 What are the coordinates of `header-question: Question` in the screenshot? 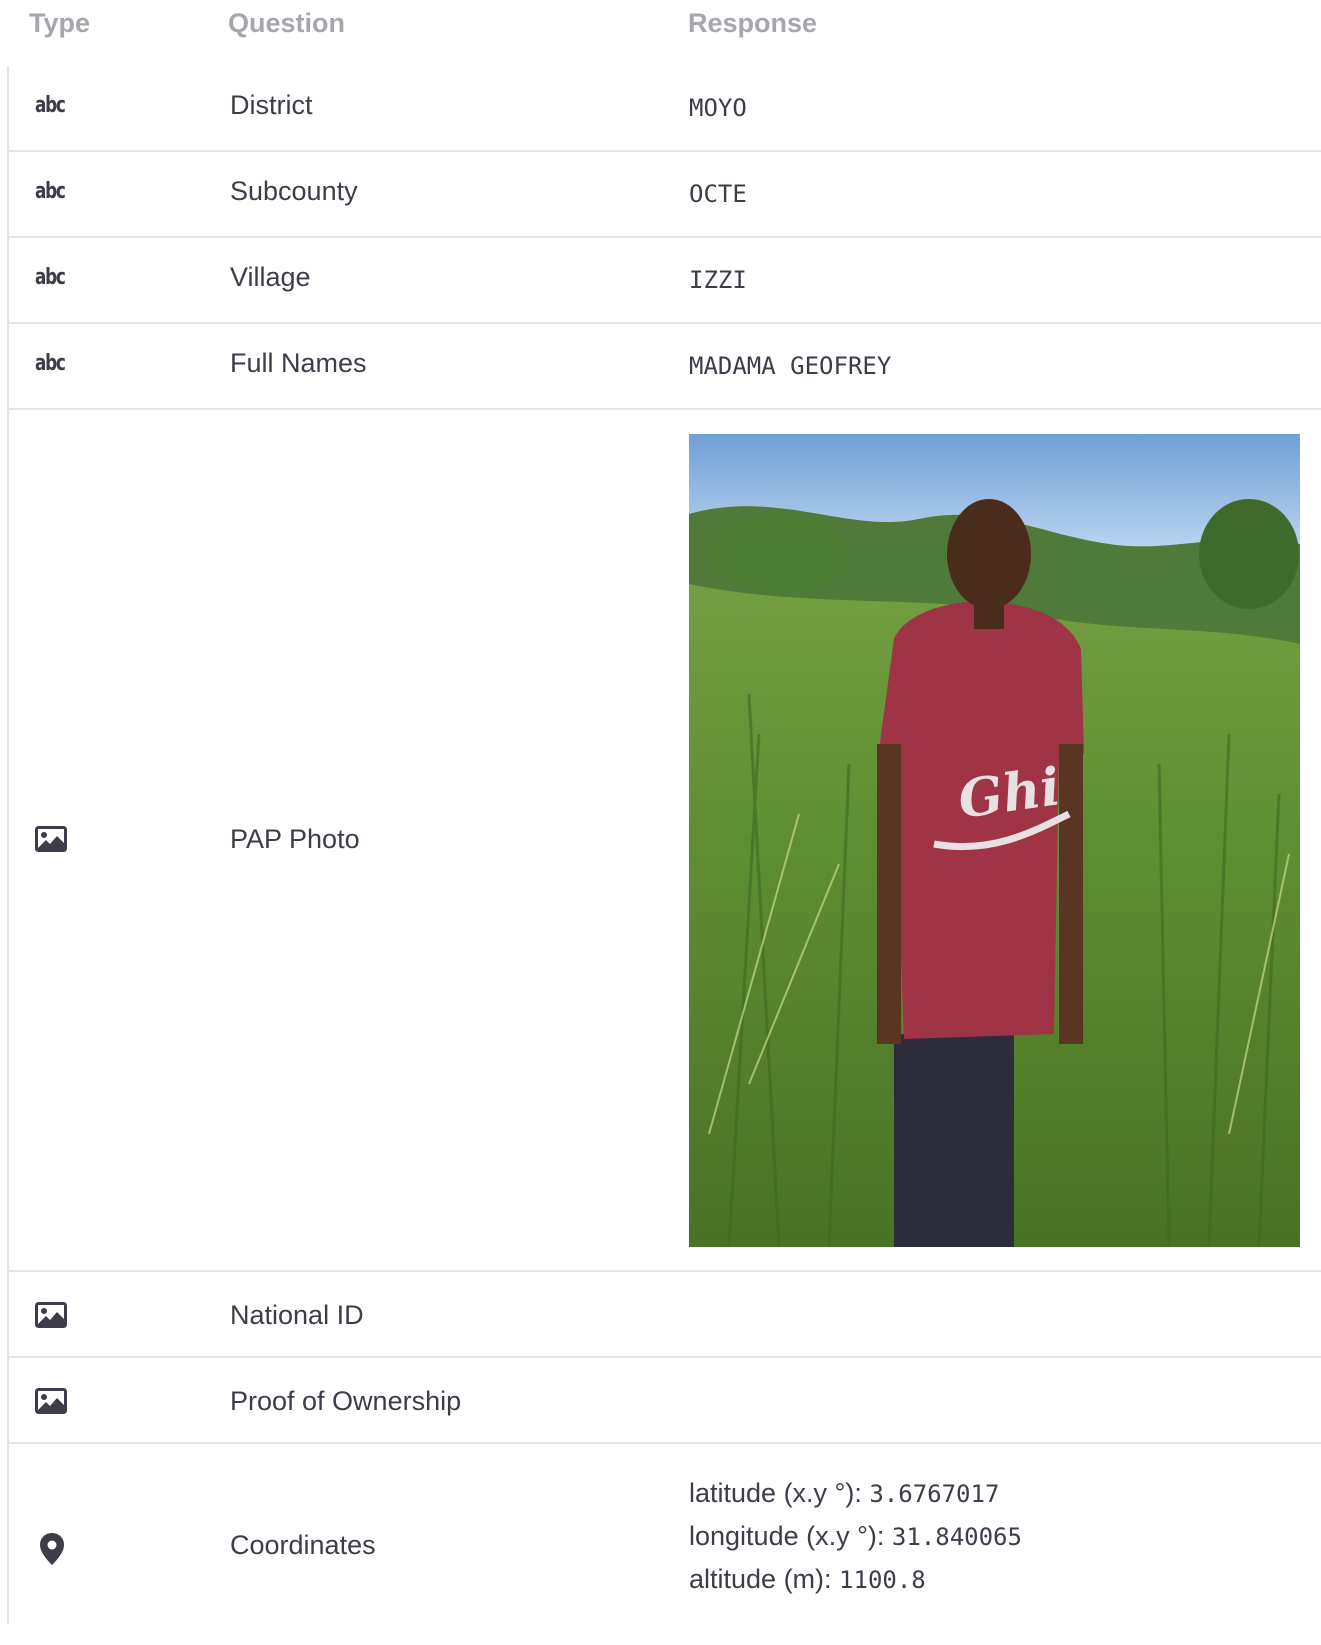 It's located at (286, 23).